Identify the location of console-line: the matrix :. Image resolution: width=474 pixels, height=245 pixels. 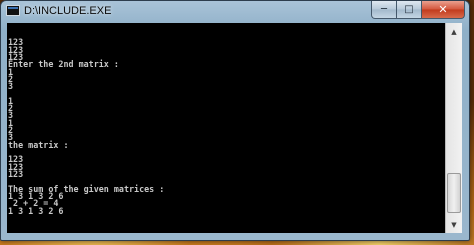
(38, 144).